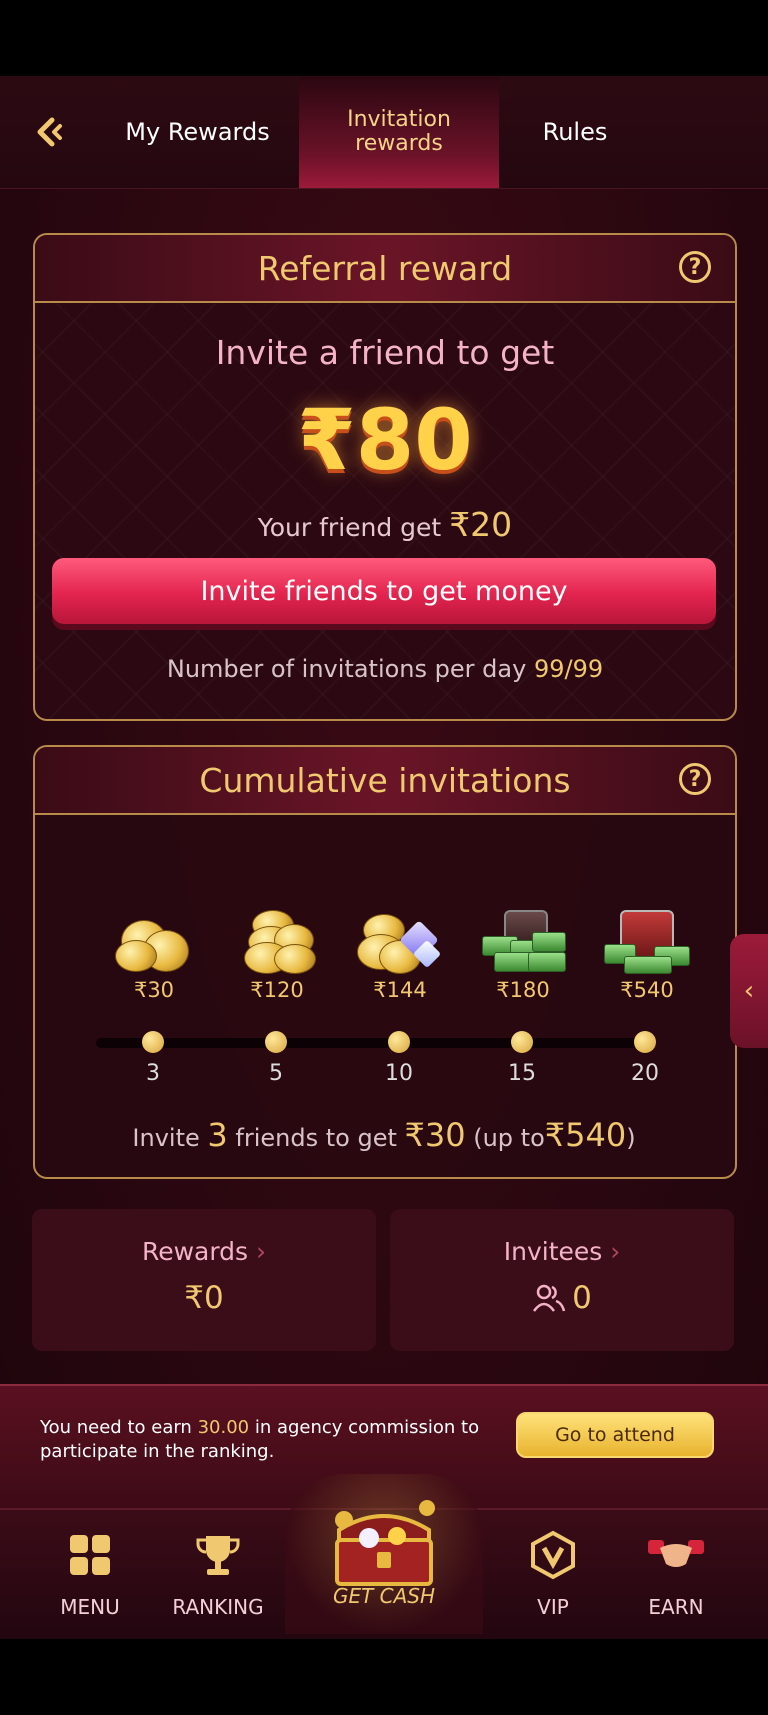 Image resolution: width=768 pixels, height=1715 pixels. I want to click on nav-vip: VIP, so click(553, 1574).